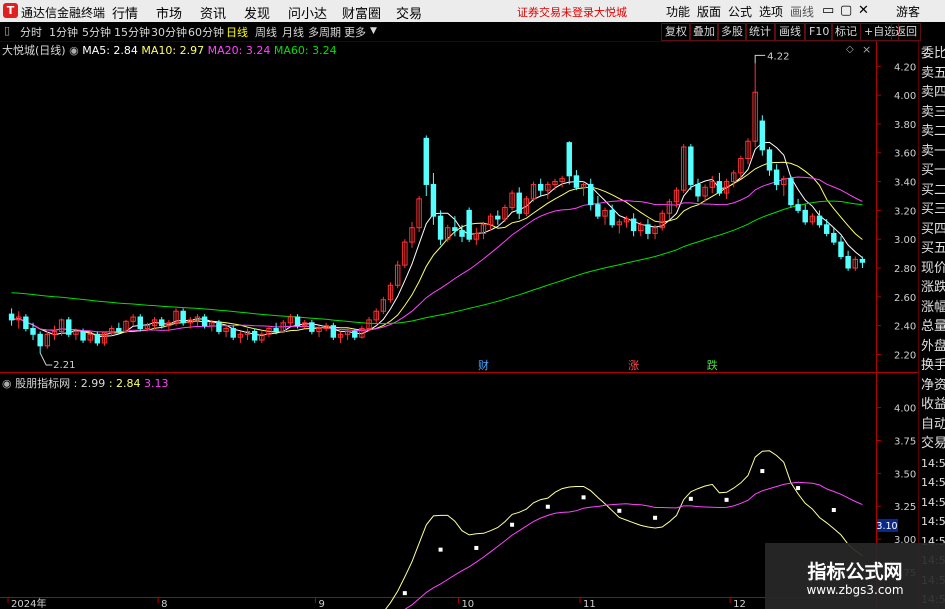 The image size is (945, 609). What do you see at coordinates (905, 474) in the screenshot?
I see `indicator-tick-label: 3.50` at bounding box center [905, 474].